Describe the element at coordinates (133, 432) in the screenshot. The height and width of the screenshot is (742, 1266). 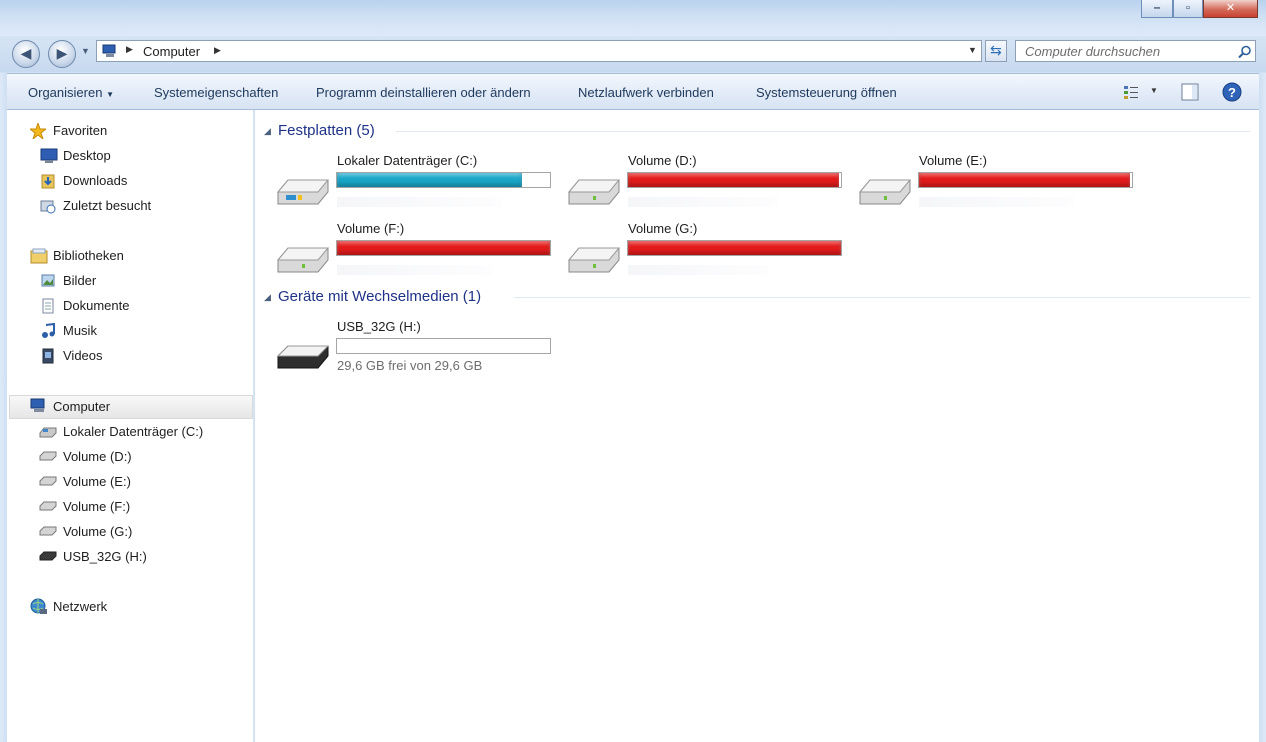
I see `sidebar-item-drive-c: Lokaler Datenträger (C:)` at that location.